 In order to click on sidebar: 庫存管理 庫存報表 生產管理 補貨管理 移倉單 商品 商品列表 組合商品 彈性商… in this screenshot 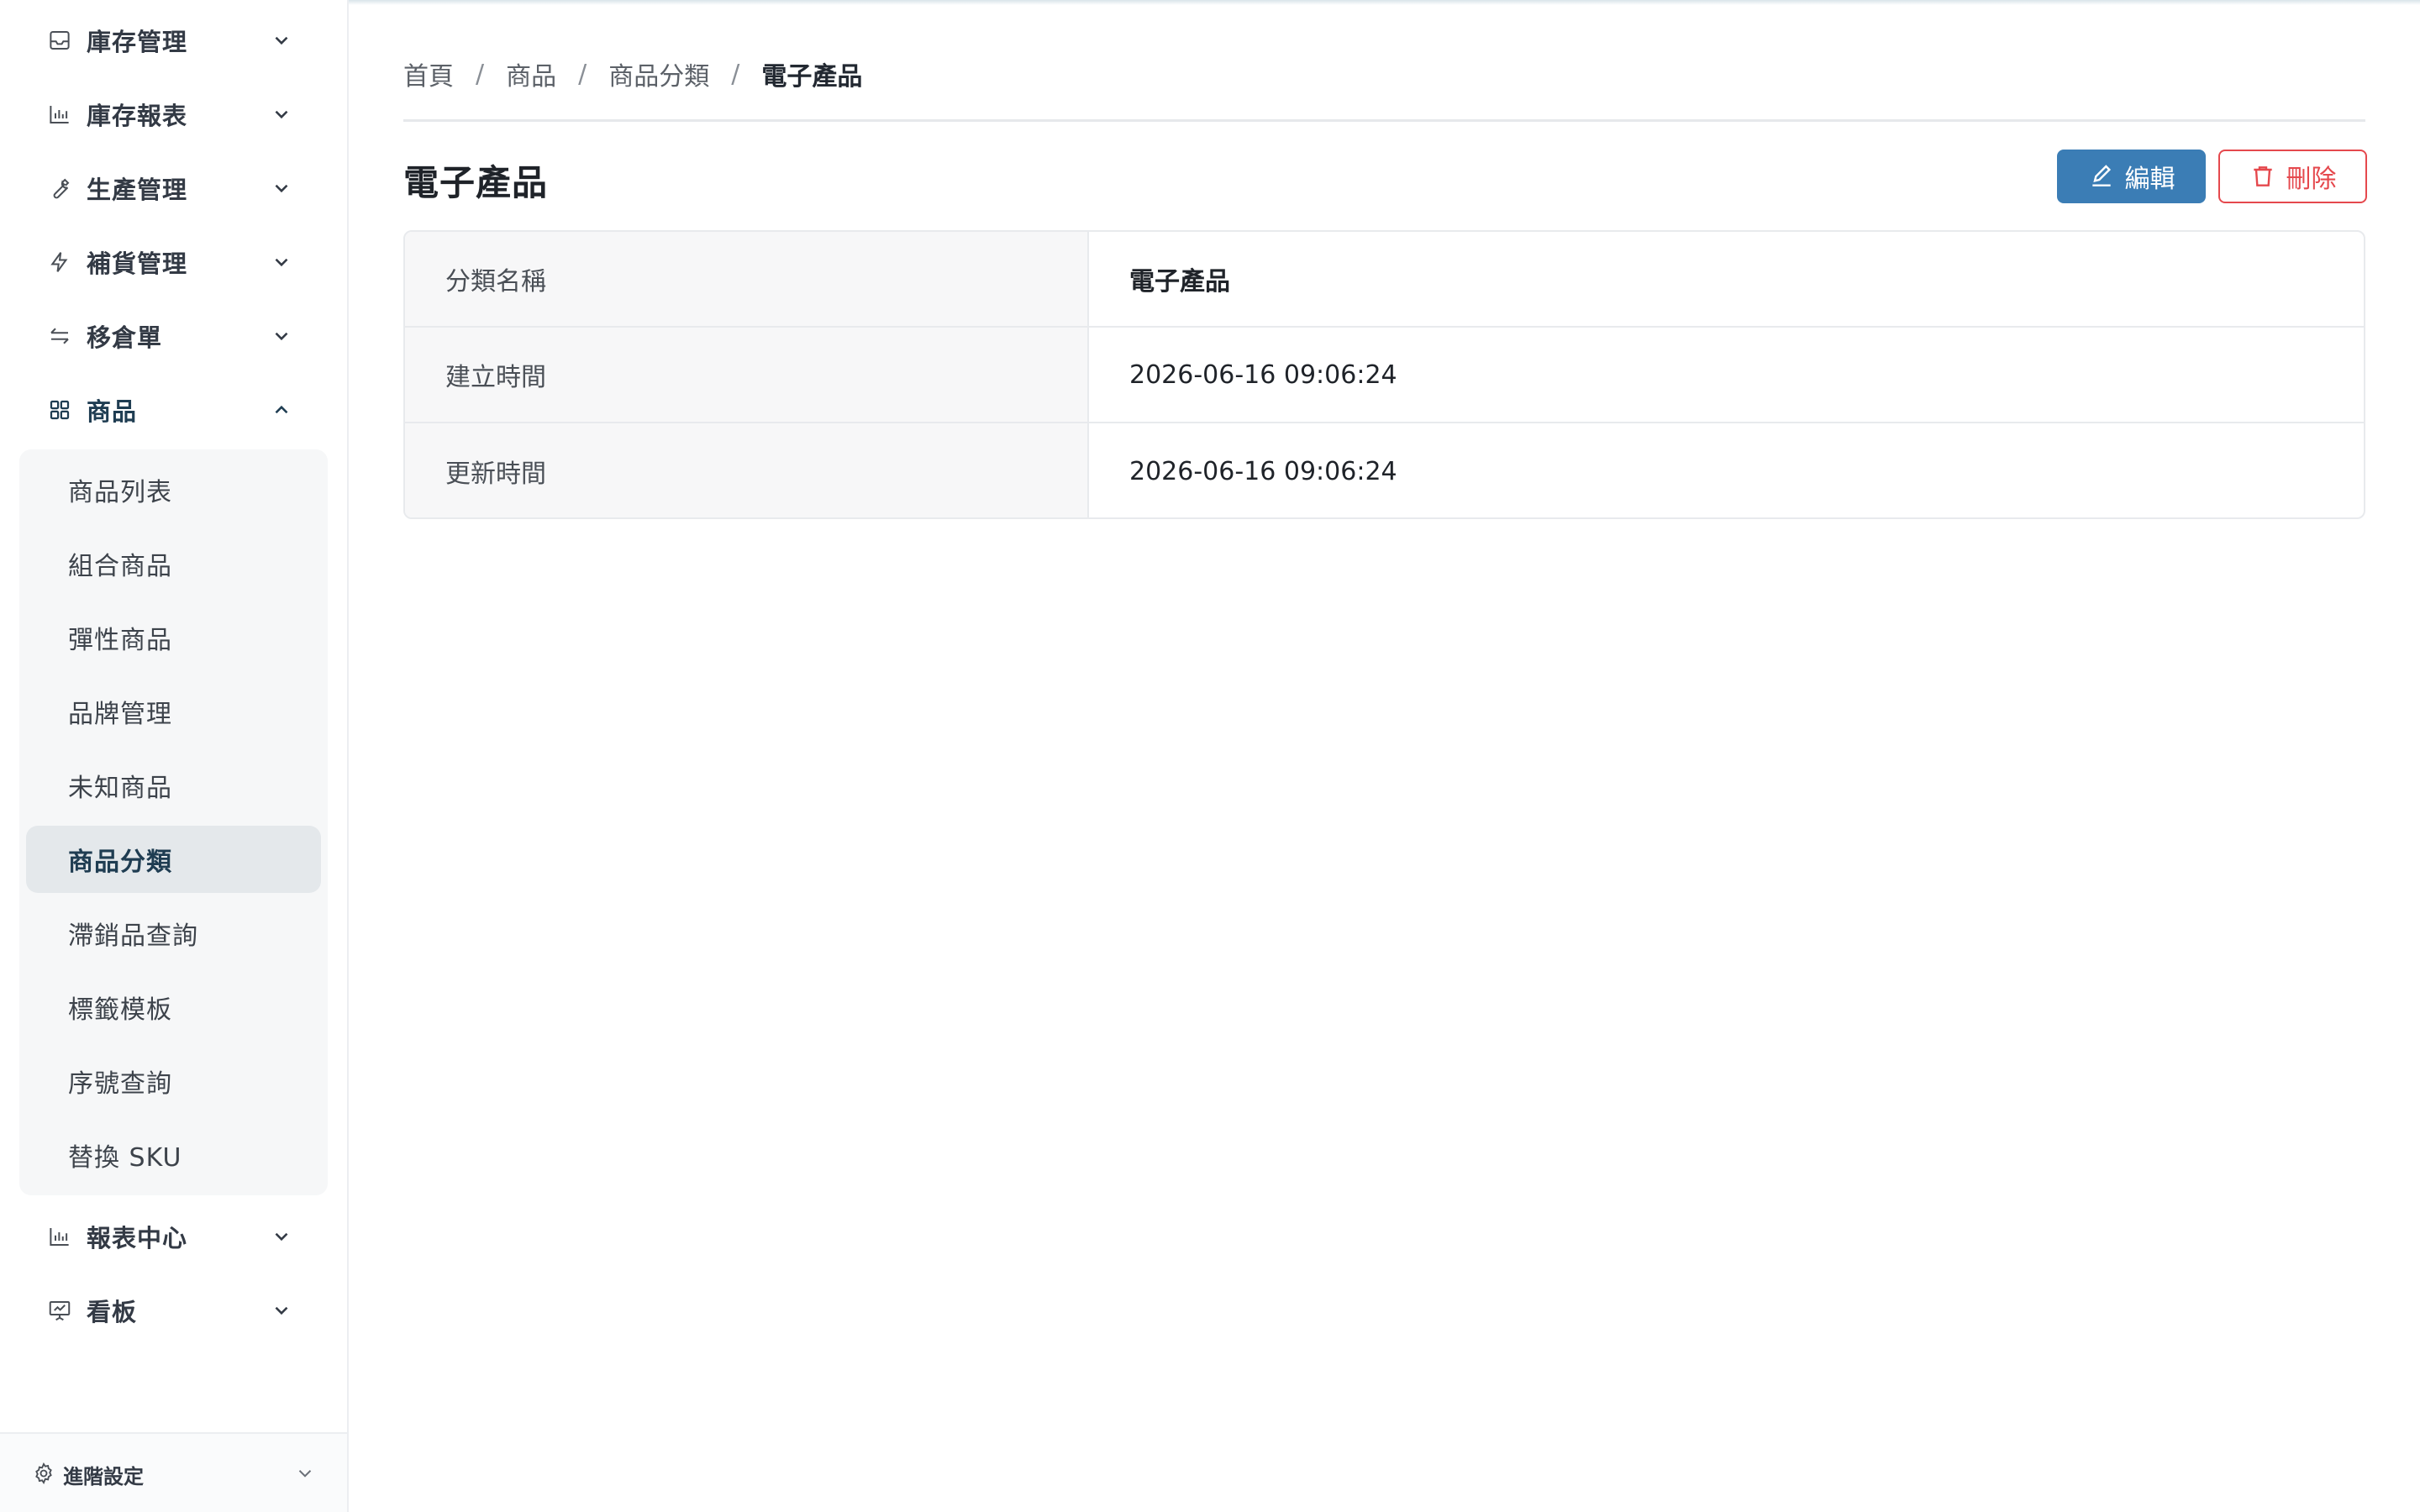, I will do `click(174, 756)`.